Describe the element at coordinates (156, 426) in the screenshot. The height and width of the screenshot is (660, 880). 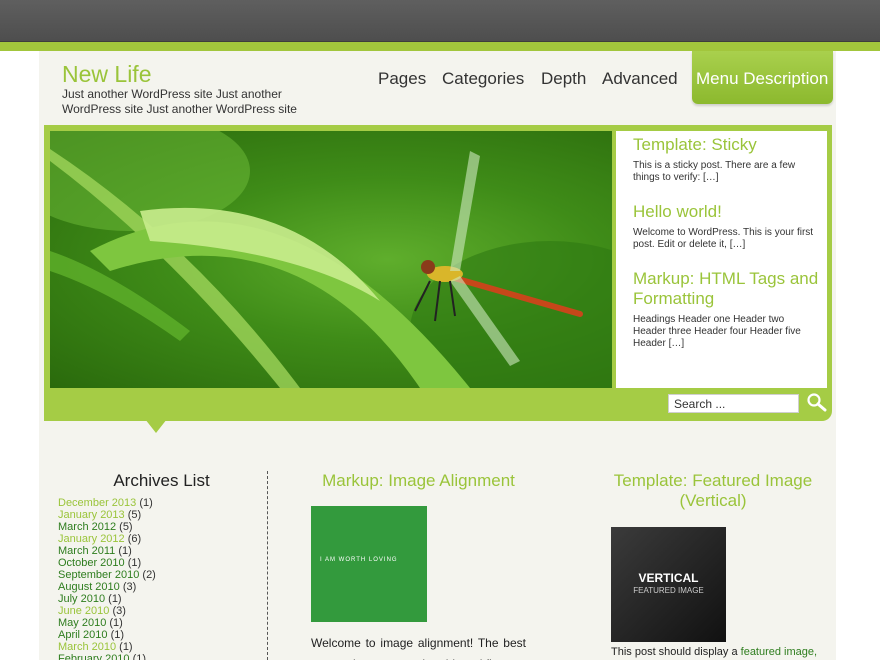
I see `slider-pointer` at that location.